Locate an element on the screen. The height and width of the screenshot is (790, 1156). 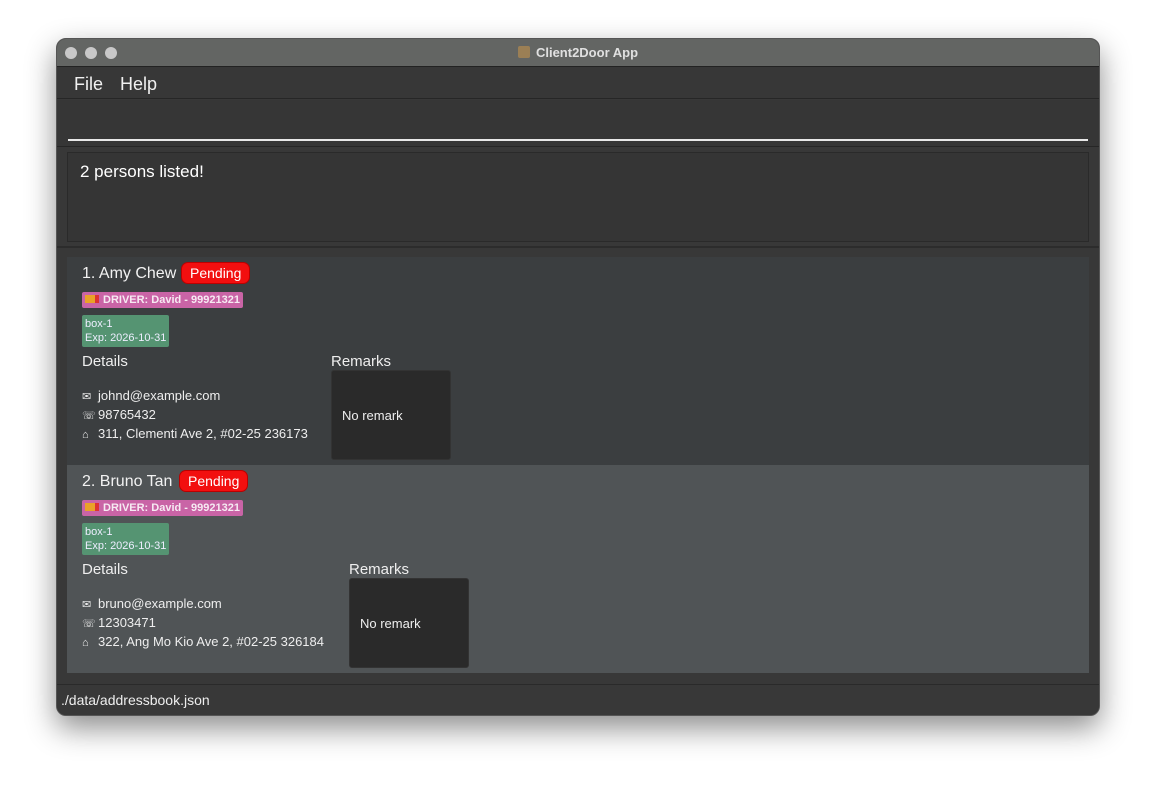
email: bruno@example.com is located at coordinates (160, 603).